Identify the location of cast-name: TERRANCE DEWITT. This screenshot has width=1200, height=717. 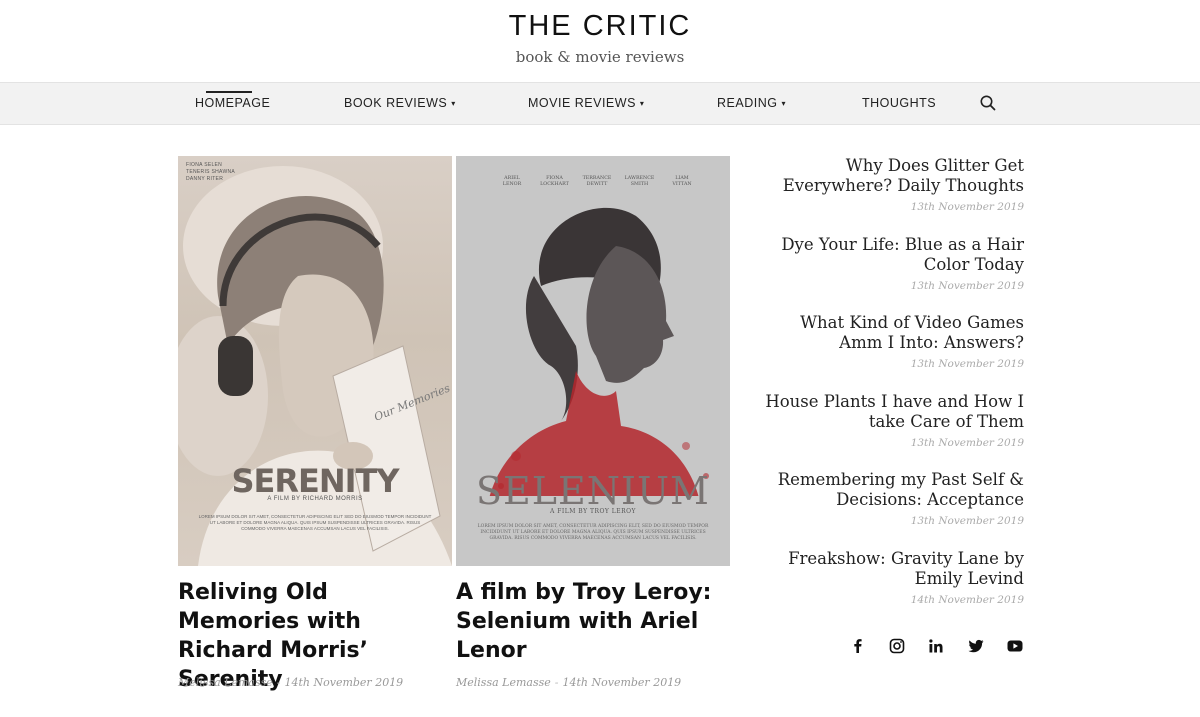
(597, 181).